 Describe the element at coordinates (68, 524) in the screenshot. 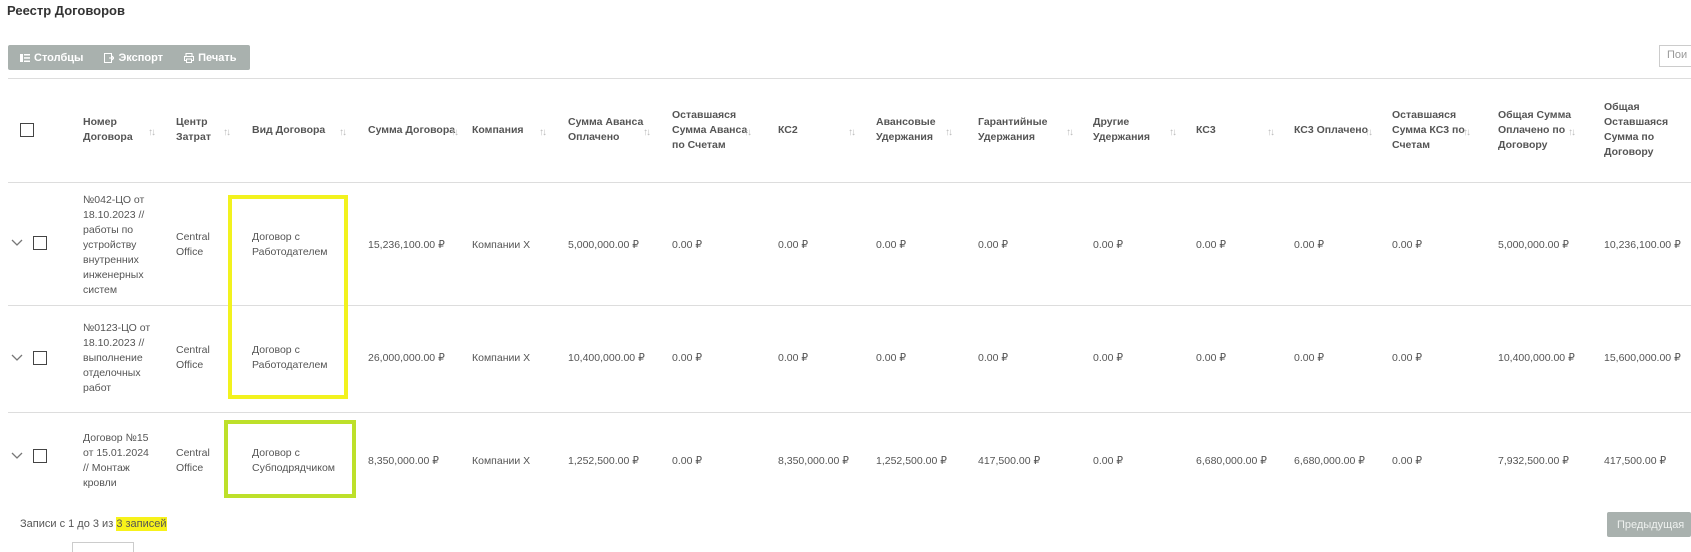

I see `records-info-prefix: Записи с 1 до 3 из` at that location.